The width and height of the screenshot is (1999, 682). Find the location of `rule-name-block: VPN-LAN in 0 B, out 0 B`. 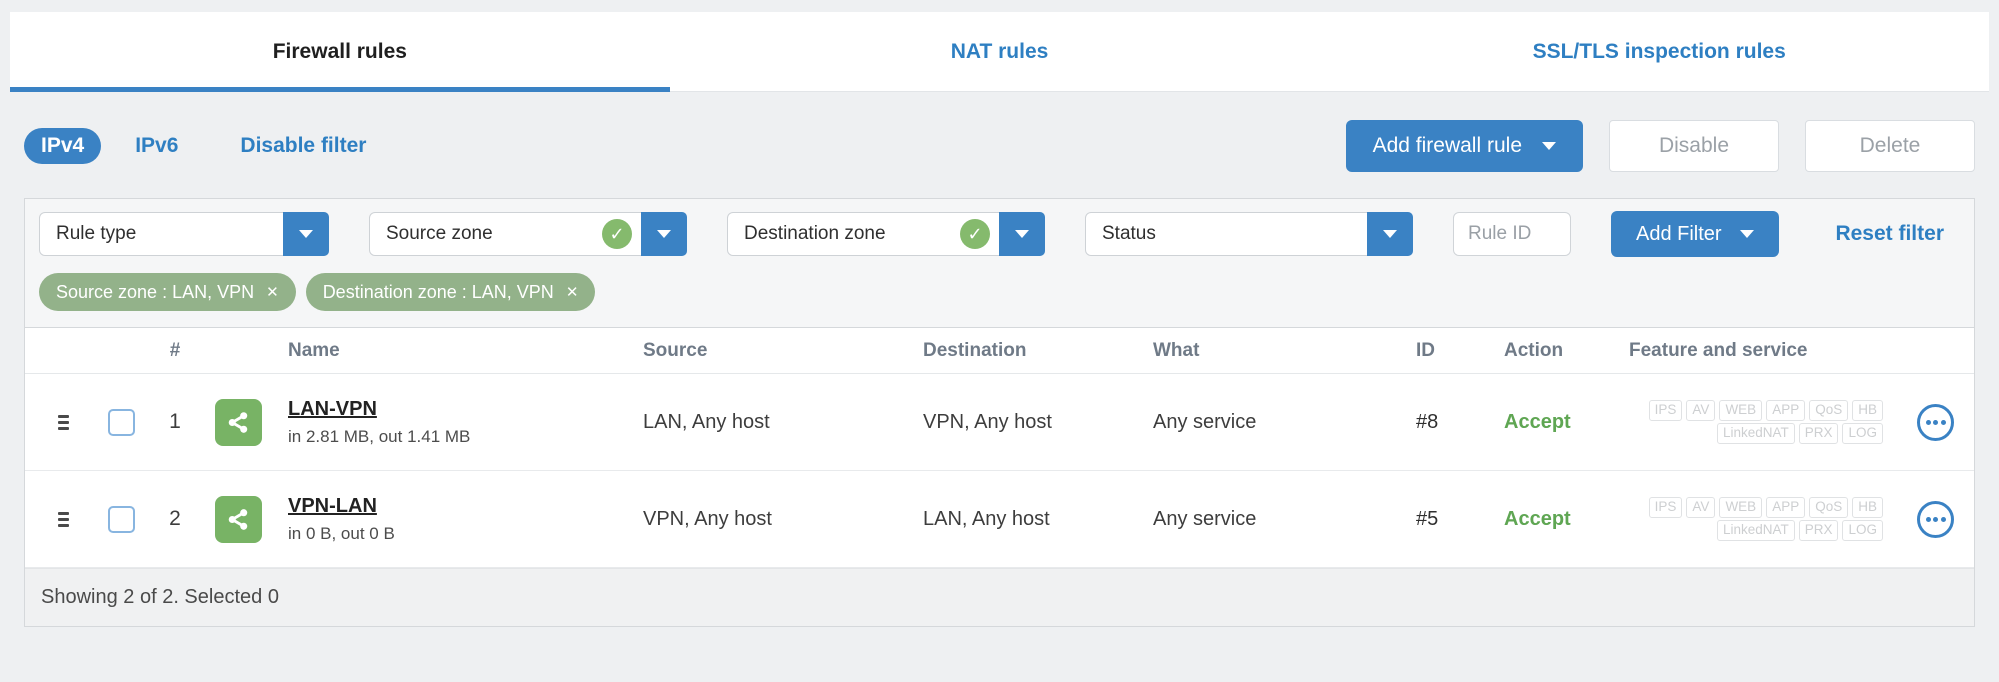

rule-name-block: VPN-LAN in 0 B, out 0 B is located at coordinates (341, 519).